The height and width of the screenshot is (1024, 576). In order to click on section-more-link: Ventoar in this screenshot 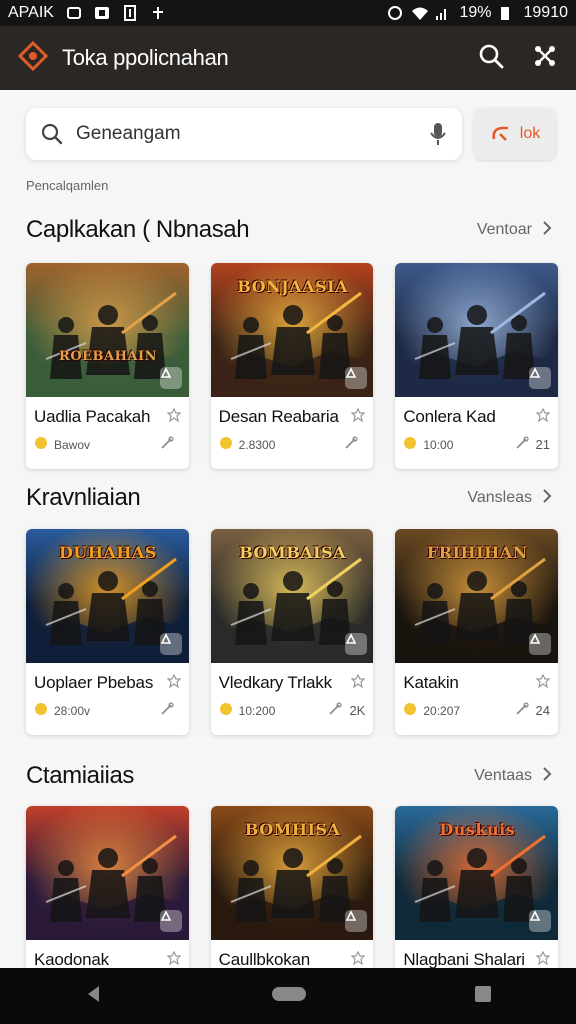, I will do `click(514, 230)`.